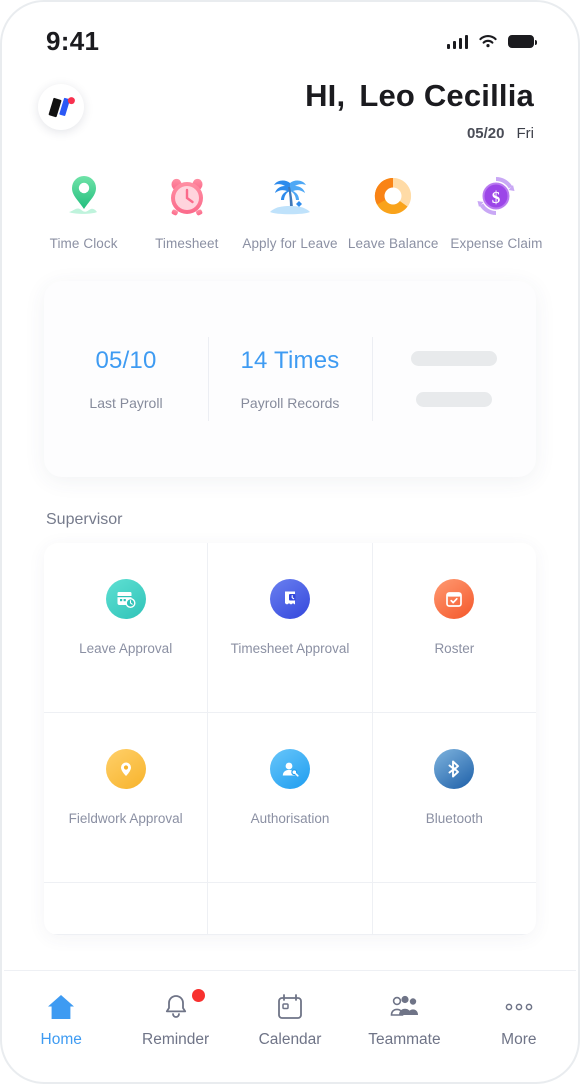 Image resolution: width=580 pixels, height=1084 pixels. I want to click on stat-caption: Last Payroll, so click(126, 403).